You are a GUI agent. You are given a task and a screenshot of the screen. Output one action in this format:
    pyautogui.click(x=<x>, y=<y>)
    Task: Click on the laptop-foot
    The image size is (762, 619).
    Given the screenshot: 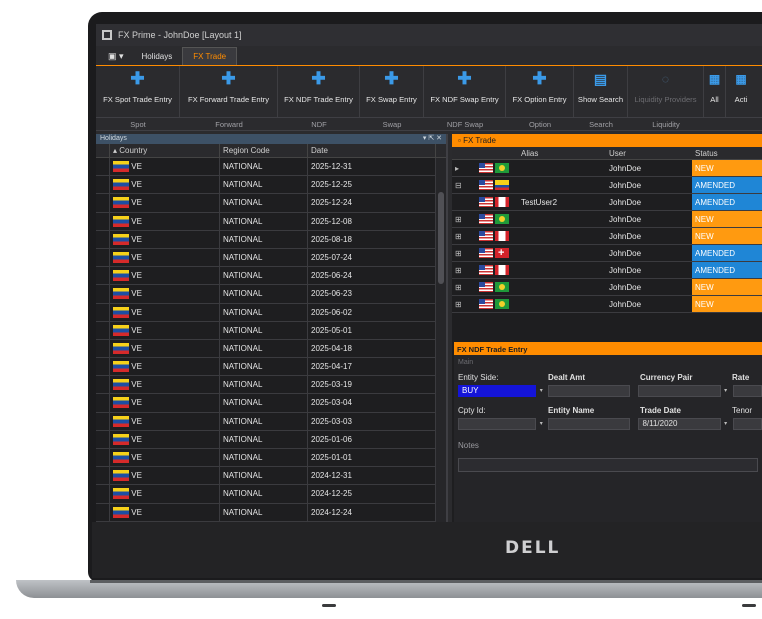 What is the action you would take?
    pyautogui.click(x=749, y=605)
    